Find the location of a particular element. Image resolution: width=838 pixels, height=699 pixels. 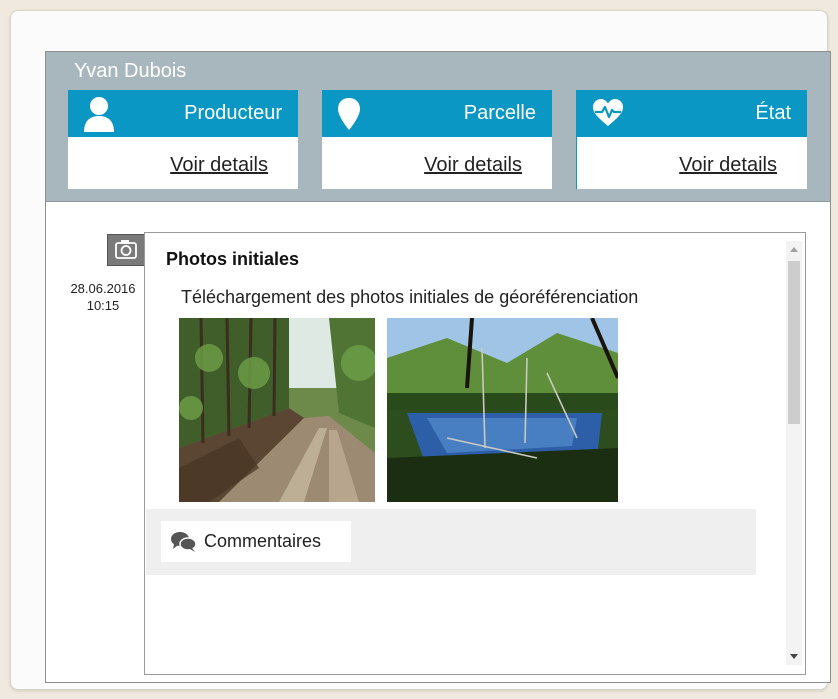

comments-button: Commentaires is located at coordinates (256, 541).